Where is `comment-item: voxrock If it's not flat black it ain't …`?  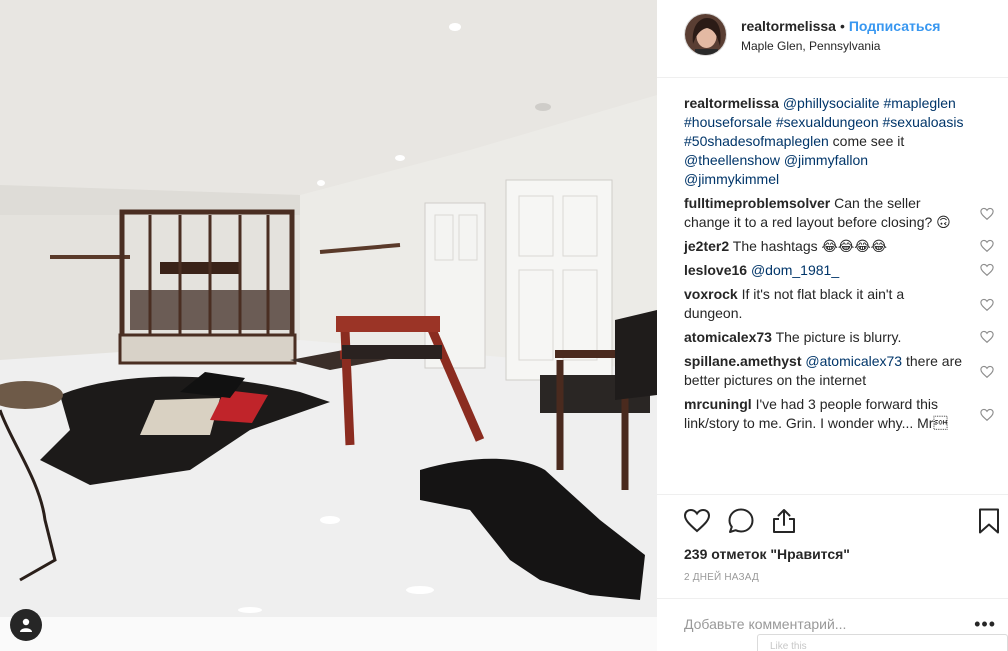 comment-item: voxrock If it's not flat black it ain't … is located at coordinates (839, 304).